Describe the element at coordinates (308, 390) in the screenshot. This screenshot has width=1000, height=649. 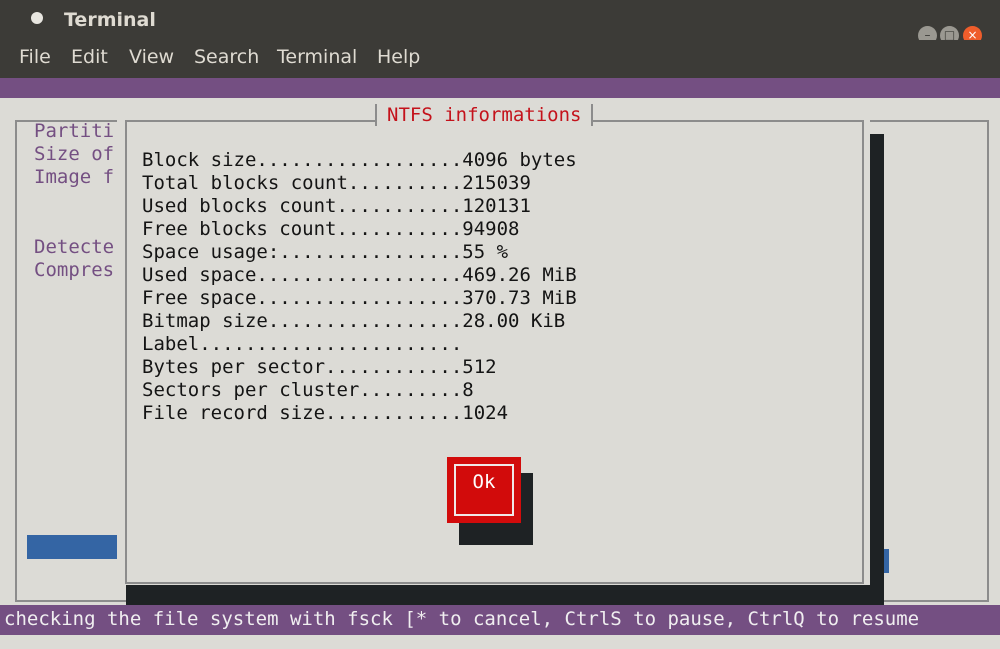
I see `info-row-sectors-per-cluster: Sectors per cluster.........8` at that location.